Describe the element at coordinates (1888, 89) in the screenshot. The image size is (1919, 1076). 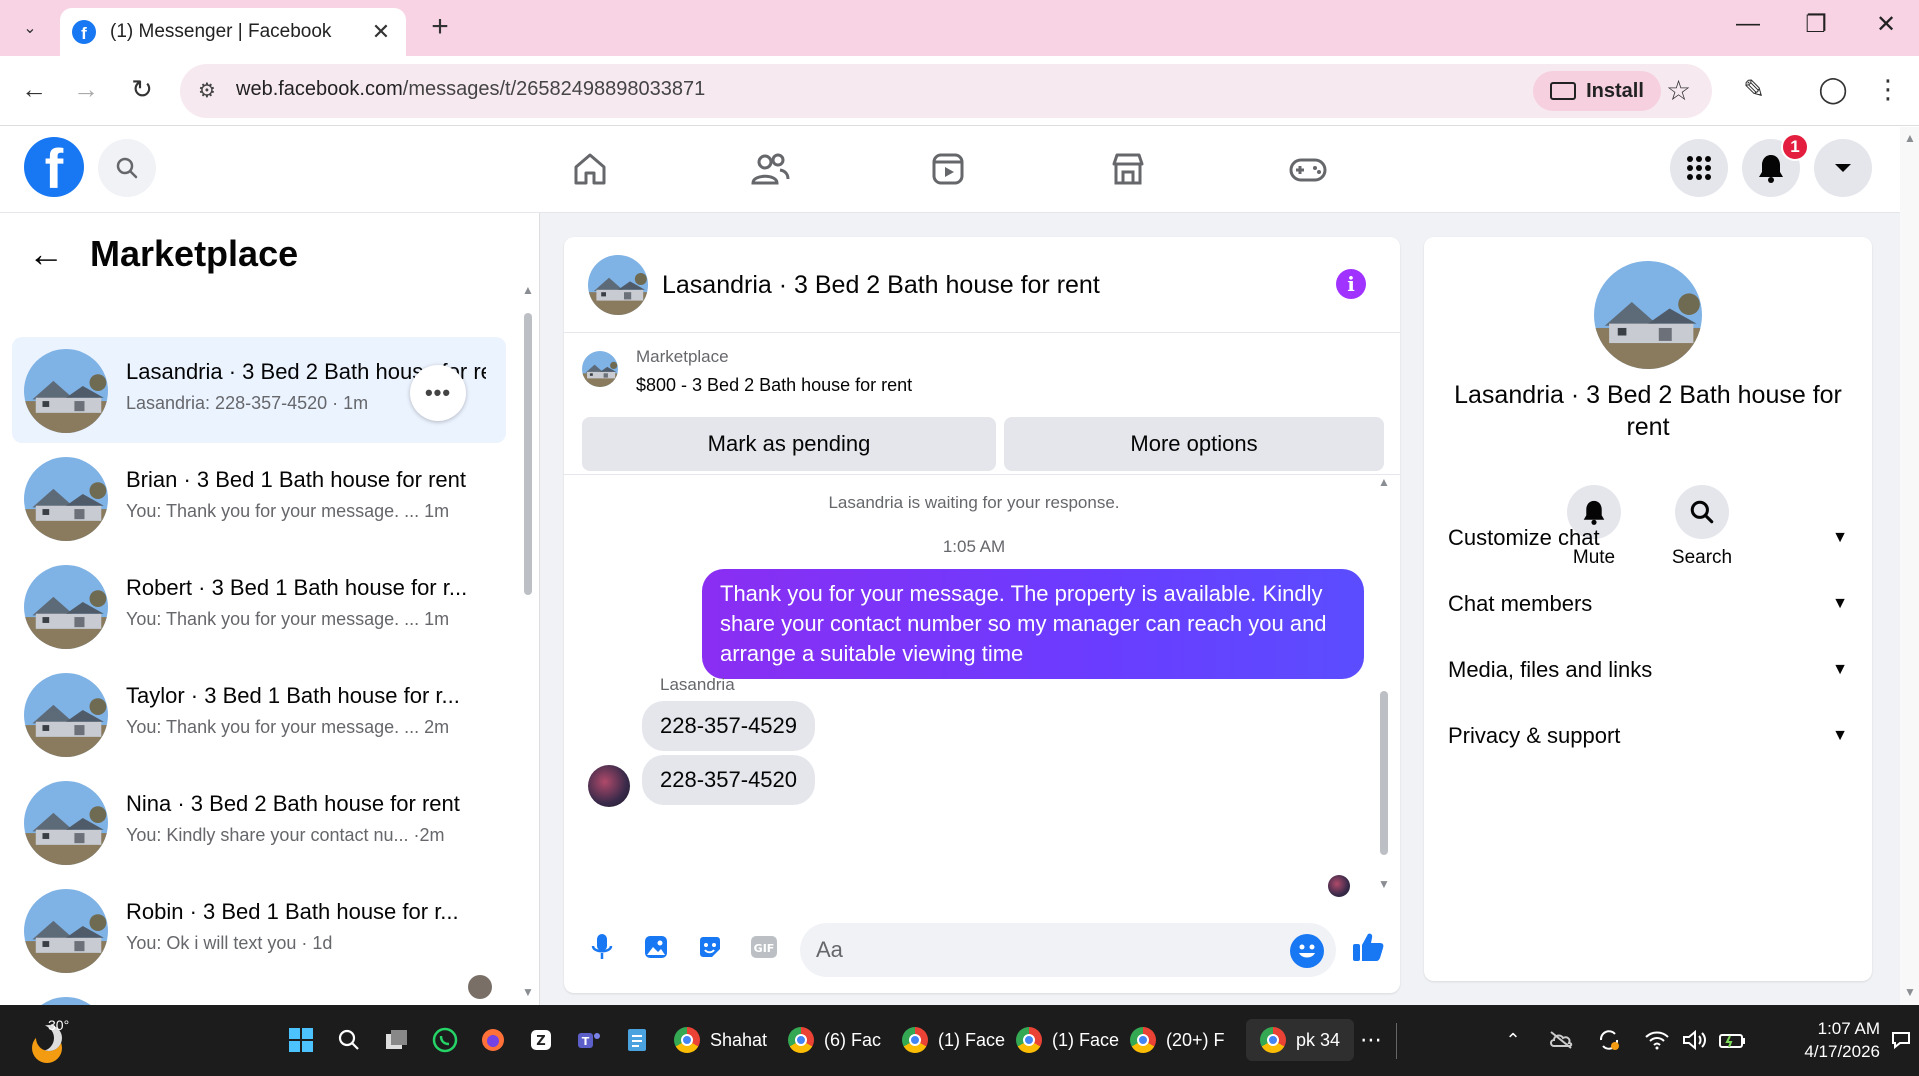
I see `chrome-menu-icon: ⋮` at that location.